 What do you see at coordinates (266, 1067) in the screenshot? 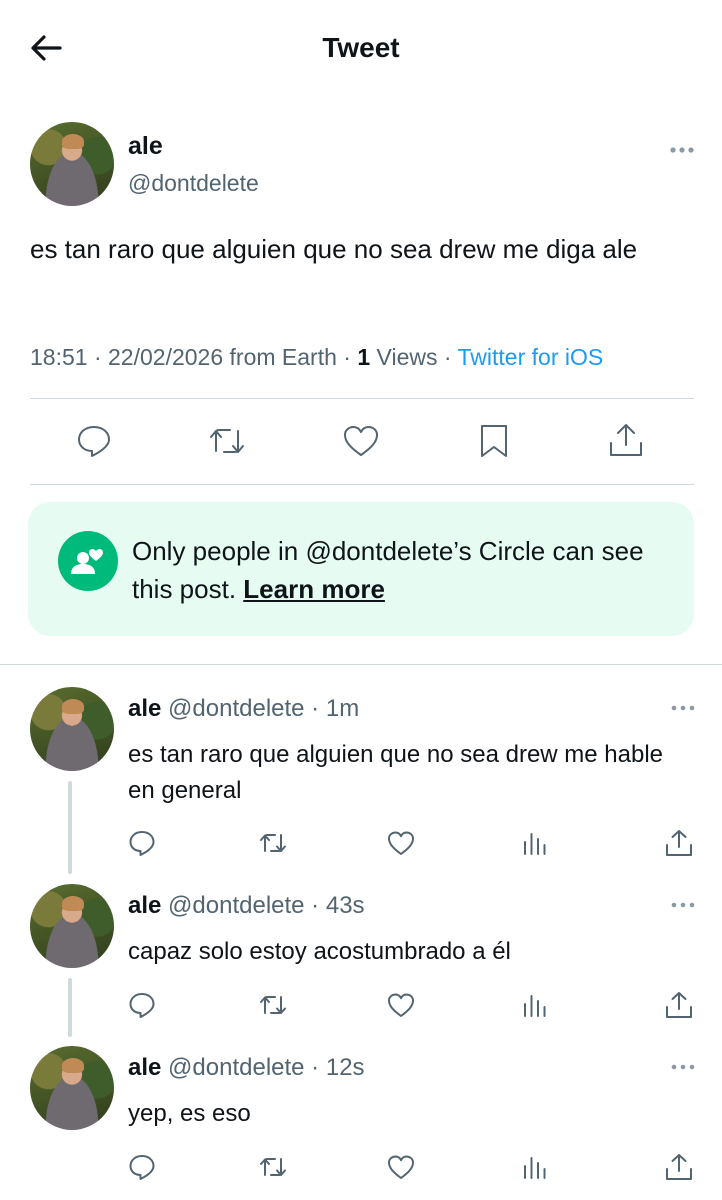
I see `reply-meta: @dontdelete · 12s` at bounding box center [266, 1067].